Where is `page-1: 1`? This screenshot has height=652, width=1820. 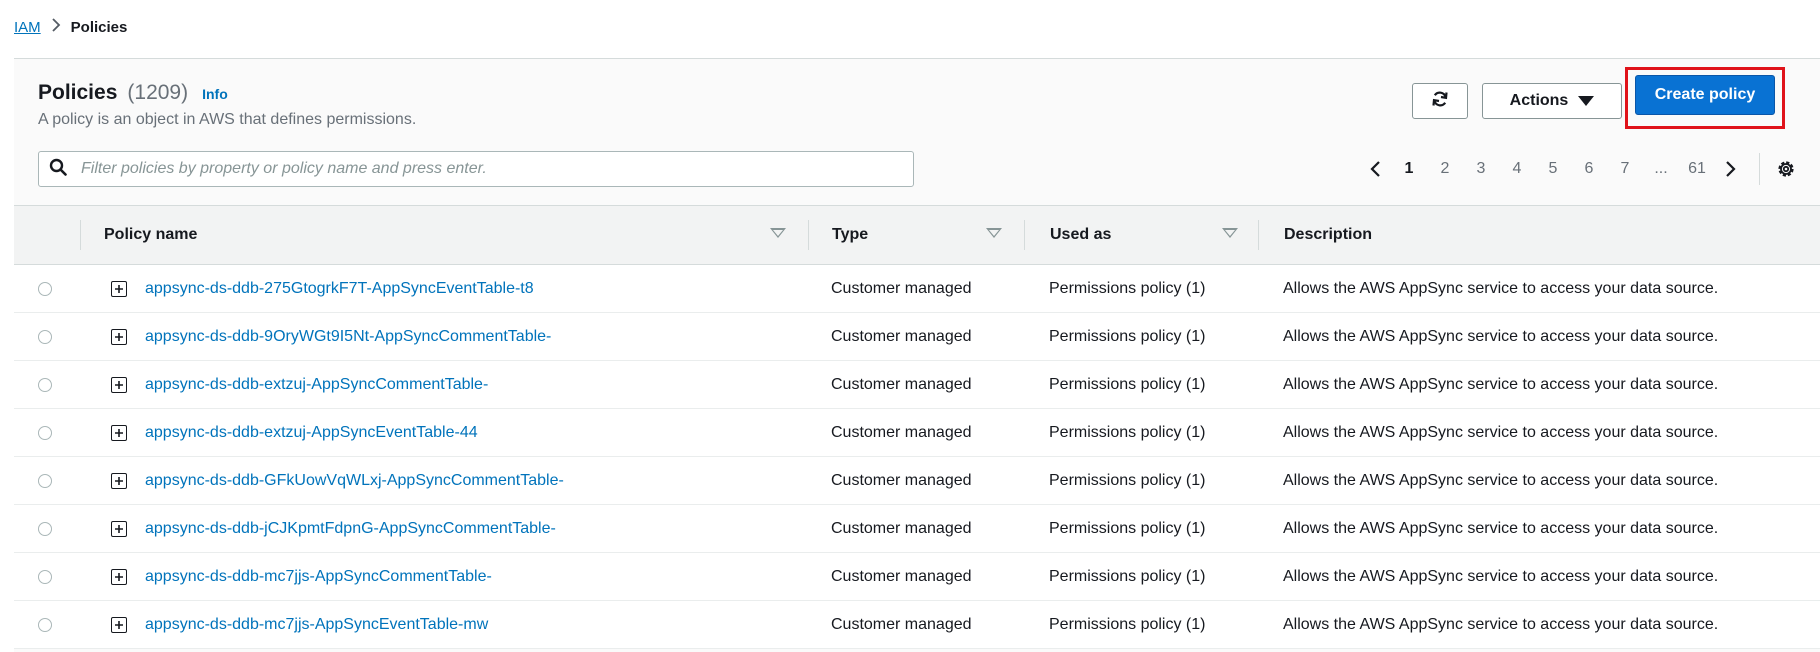 page-1: 1 is located at coordinates (1409, 169).